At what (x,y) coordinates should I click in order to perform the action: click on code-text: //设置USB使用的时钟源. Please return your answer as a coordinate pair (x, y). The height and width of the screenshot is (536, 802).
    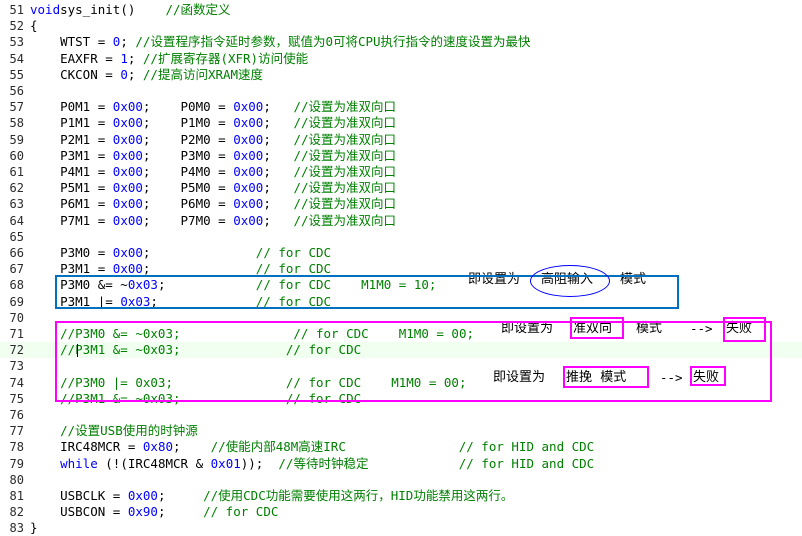
    Looking at the image, I should click on (114, 431).